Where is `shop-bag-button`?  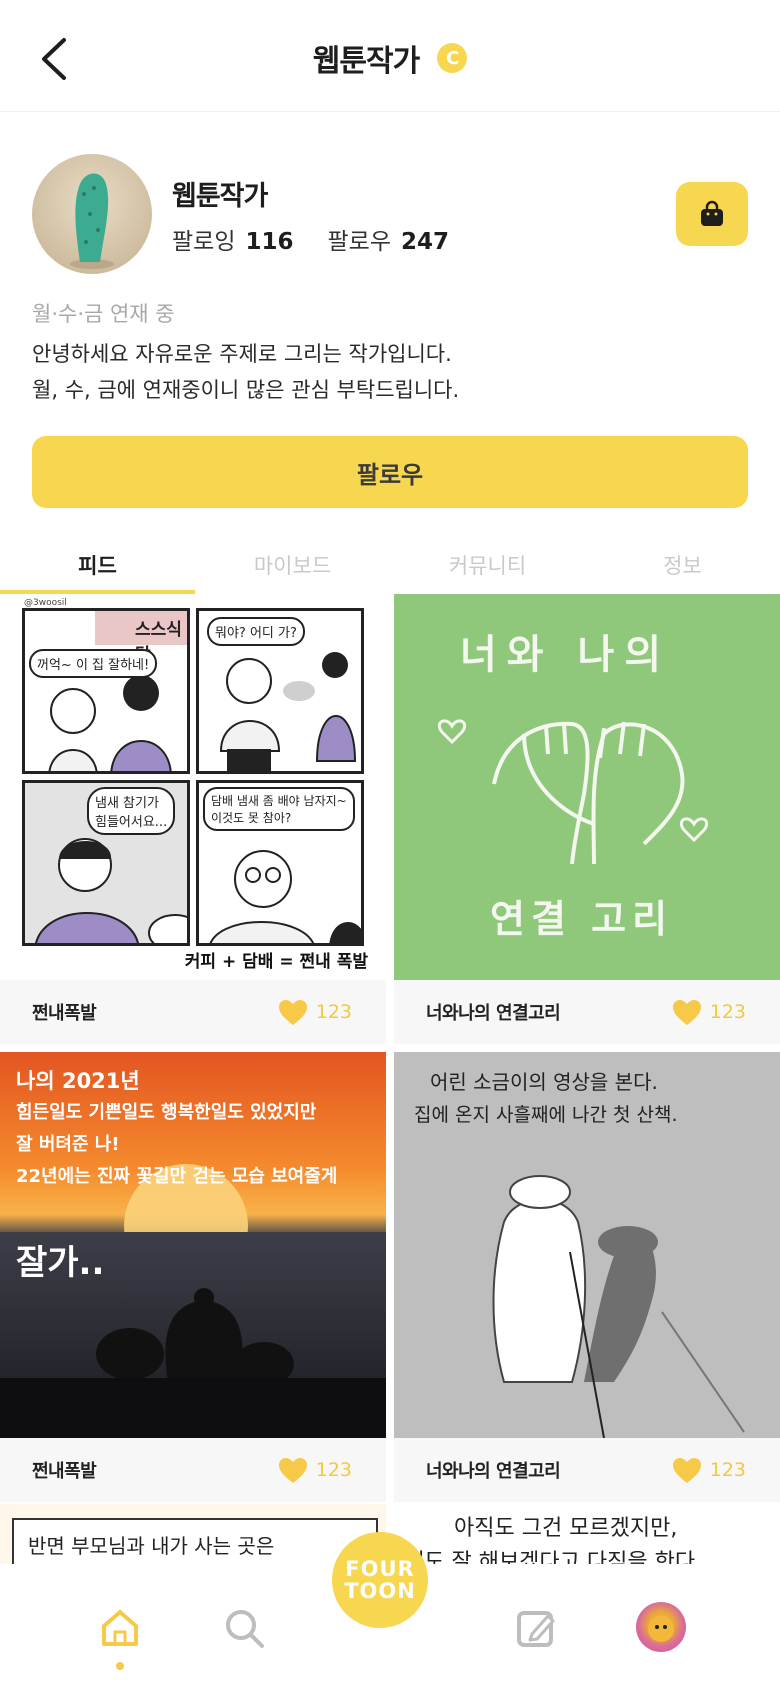
shop-bag-button is located at coordinates (712, 214).